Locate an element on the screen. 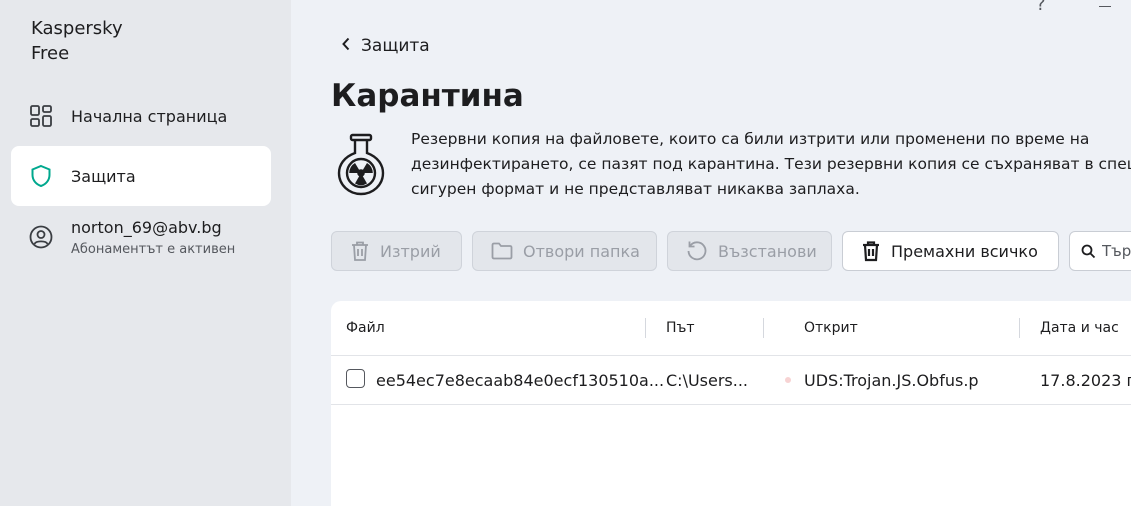  column-header-detected: Открит is located at coordinates (831, 328).